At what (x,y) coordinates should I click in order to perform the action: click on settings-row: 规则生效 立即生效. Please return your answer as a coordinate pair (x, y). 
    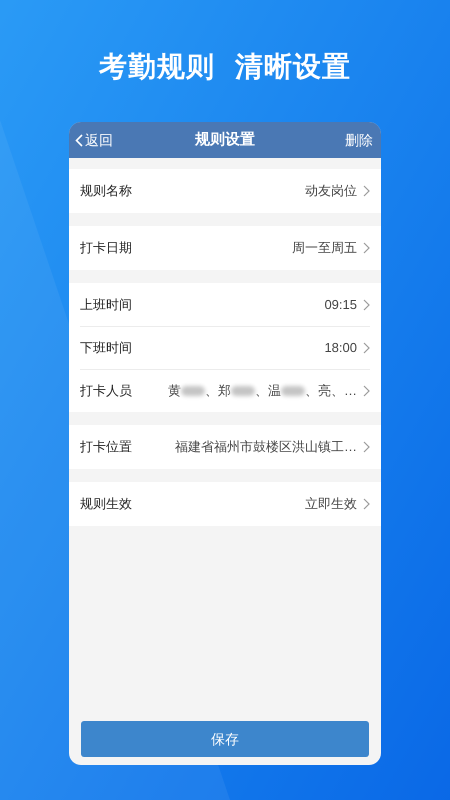
    Looking at the image, I should click on (225, 504).